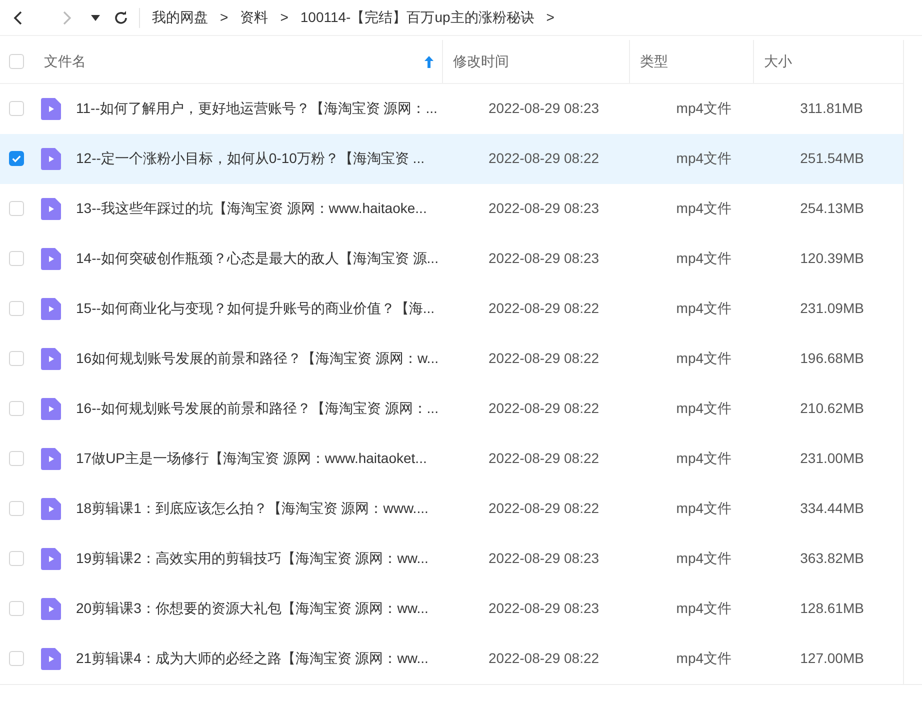 The image size is (922, 709). Describe the element at coordinates (832, 508) in the screenshot. I see `file-size: 334.44MB` at that location.